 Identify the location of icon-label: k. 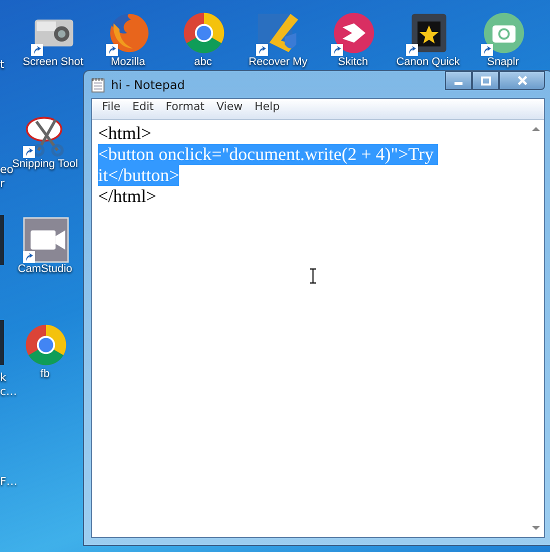
(3, 377).